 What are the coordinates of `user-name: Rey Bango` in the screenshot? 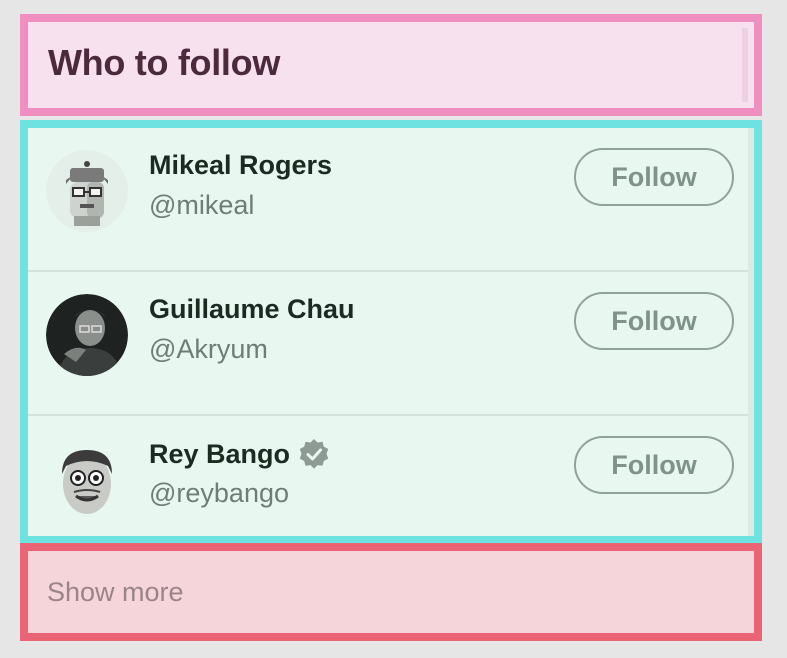 It's located at (239, 454).